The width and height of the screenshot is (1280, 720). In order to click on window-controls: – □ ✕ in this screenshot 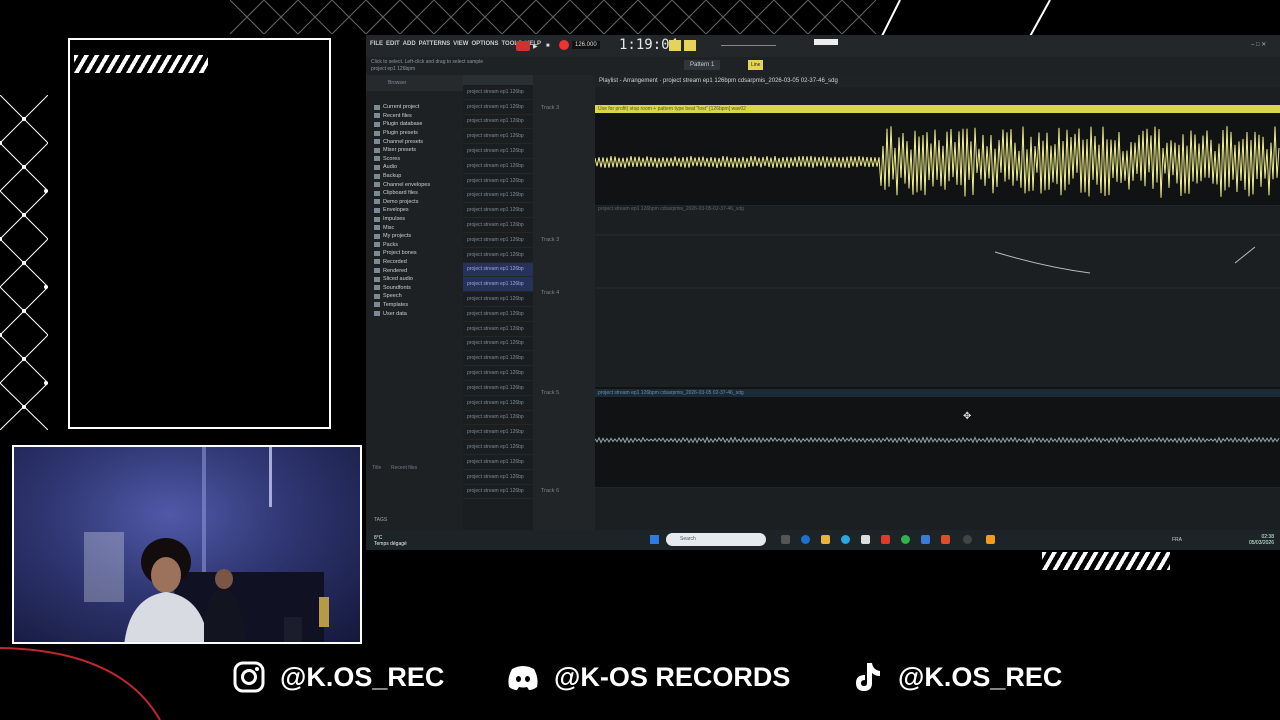, I will do `click(1258, 44)`.